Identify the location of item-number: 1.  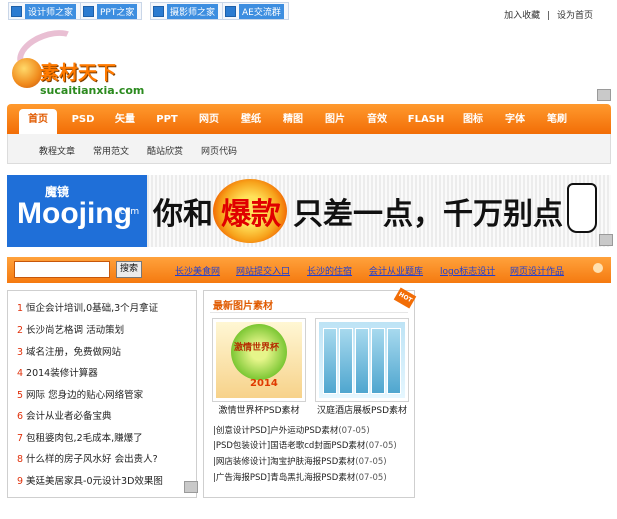
(20, 308).